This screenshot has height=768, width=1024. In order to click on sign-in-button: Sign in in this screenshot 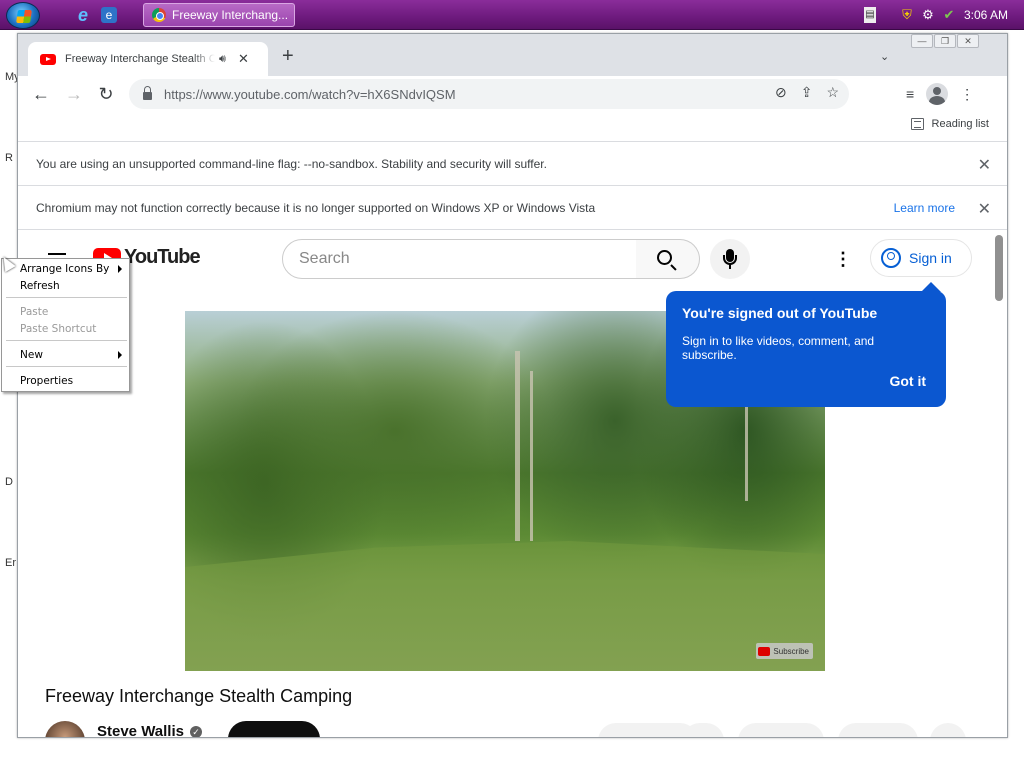, I will do `click(921, 258)`.